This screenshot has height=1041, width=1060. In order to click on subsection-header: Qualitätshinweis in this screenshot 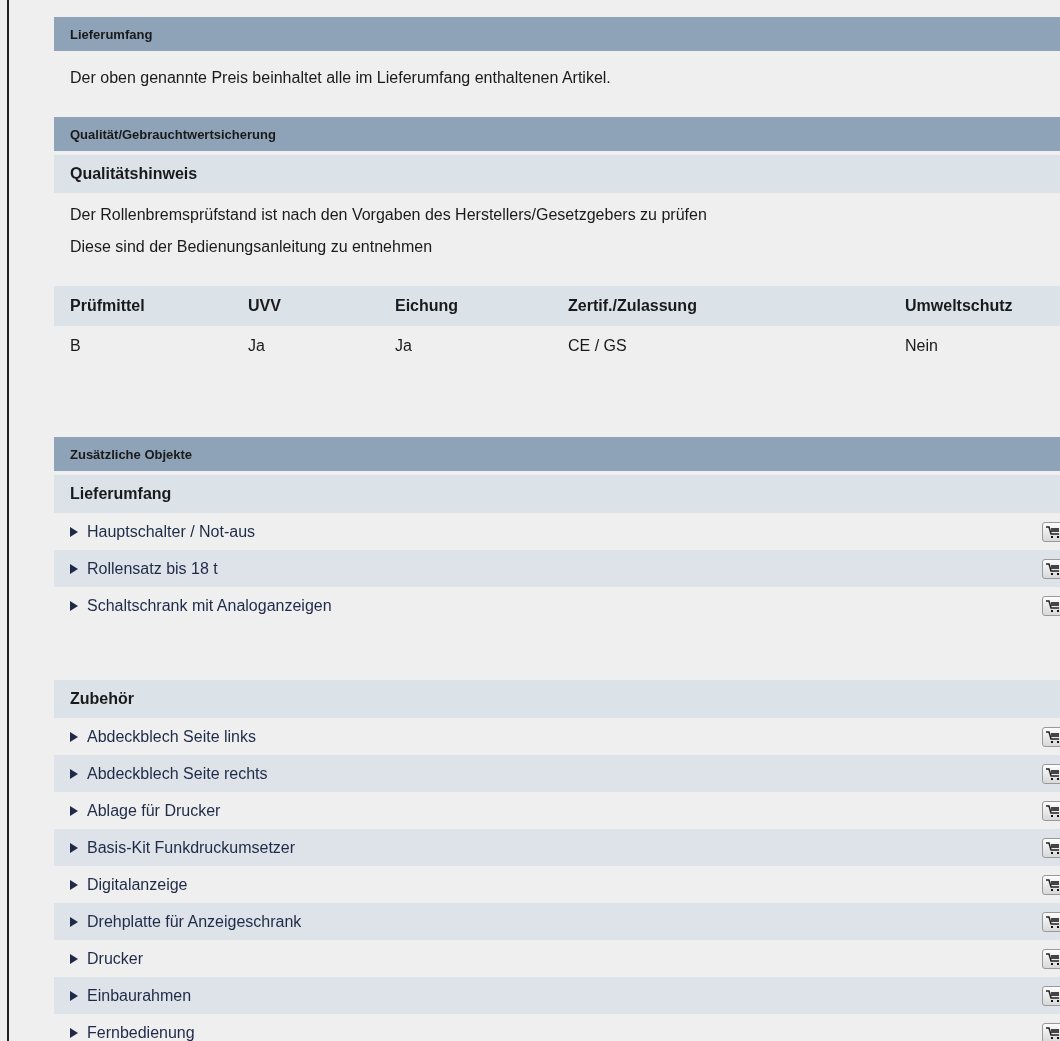, I will do `click(557, 174)`.